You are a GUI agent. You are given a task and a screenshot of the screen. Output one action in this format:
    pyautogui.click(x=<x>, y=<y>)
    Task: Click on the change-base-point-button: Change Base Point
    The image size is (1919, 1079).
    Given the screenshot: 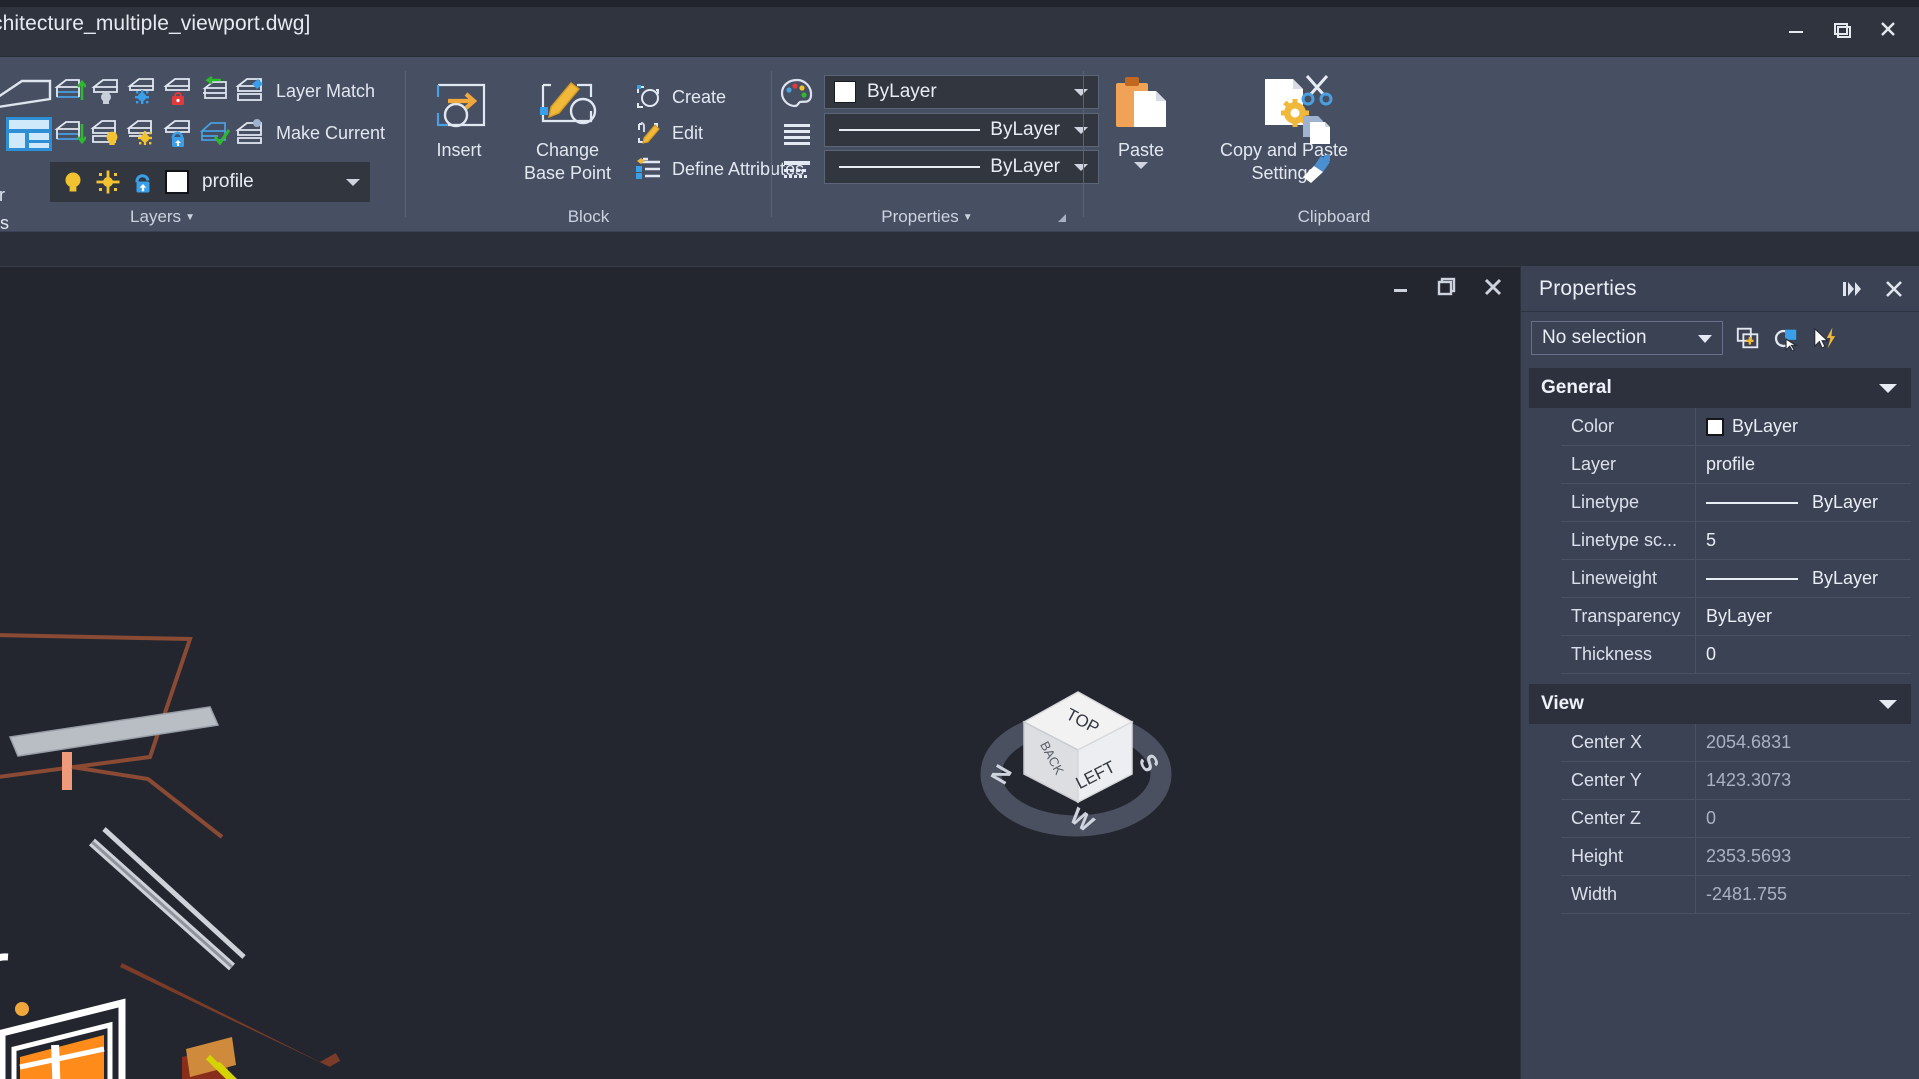 What is the action you would take?
    pyautogui.click(x=567, y=129)
    